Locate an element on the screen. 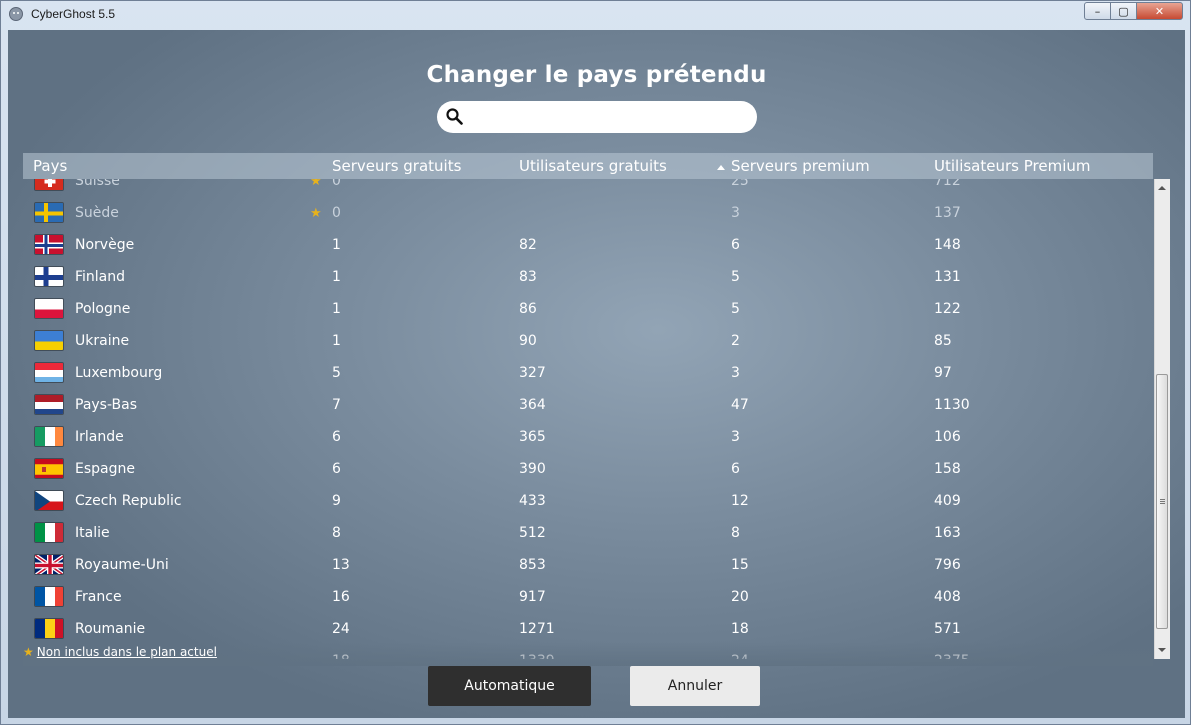 This screenshot has width=1191, height=725. premium-servers-cell: 18 is located at coordinates (740, 629).